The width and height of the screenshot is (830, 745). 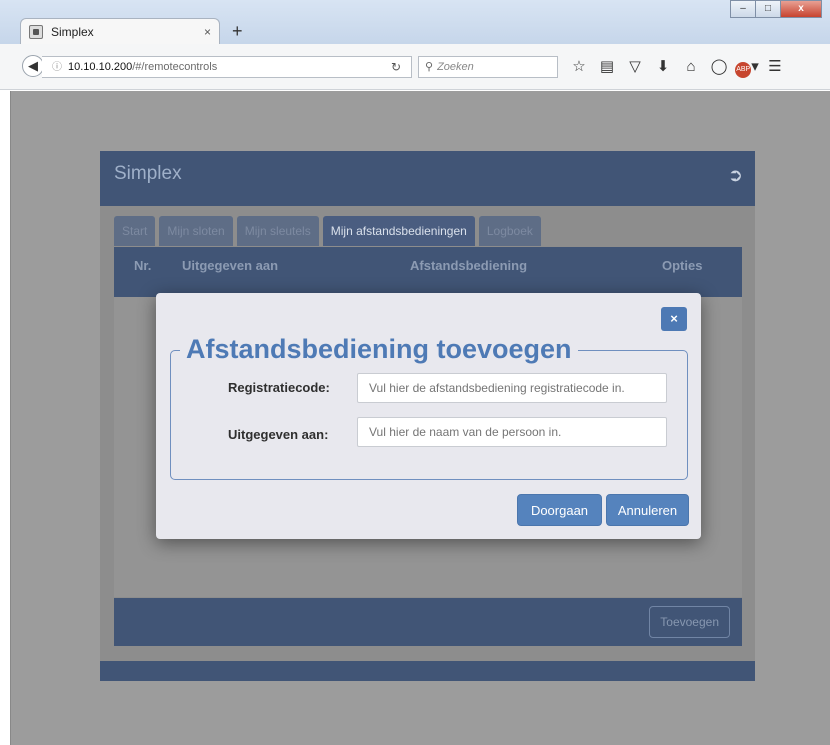 What do you see at coordinates (196, 231) in the screenshot?
I see `tab-mijn-sloten: Mijn sloten` at bounding box center [196, 231].